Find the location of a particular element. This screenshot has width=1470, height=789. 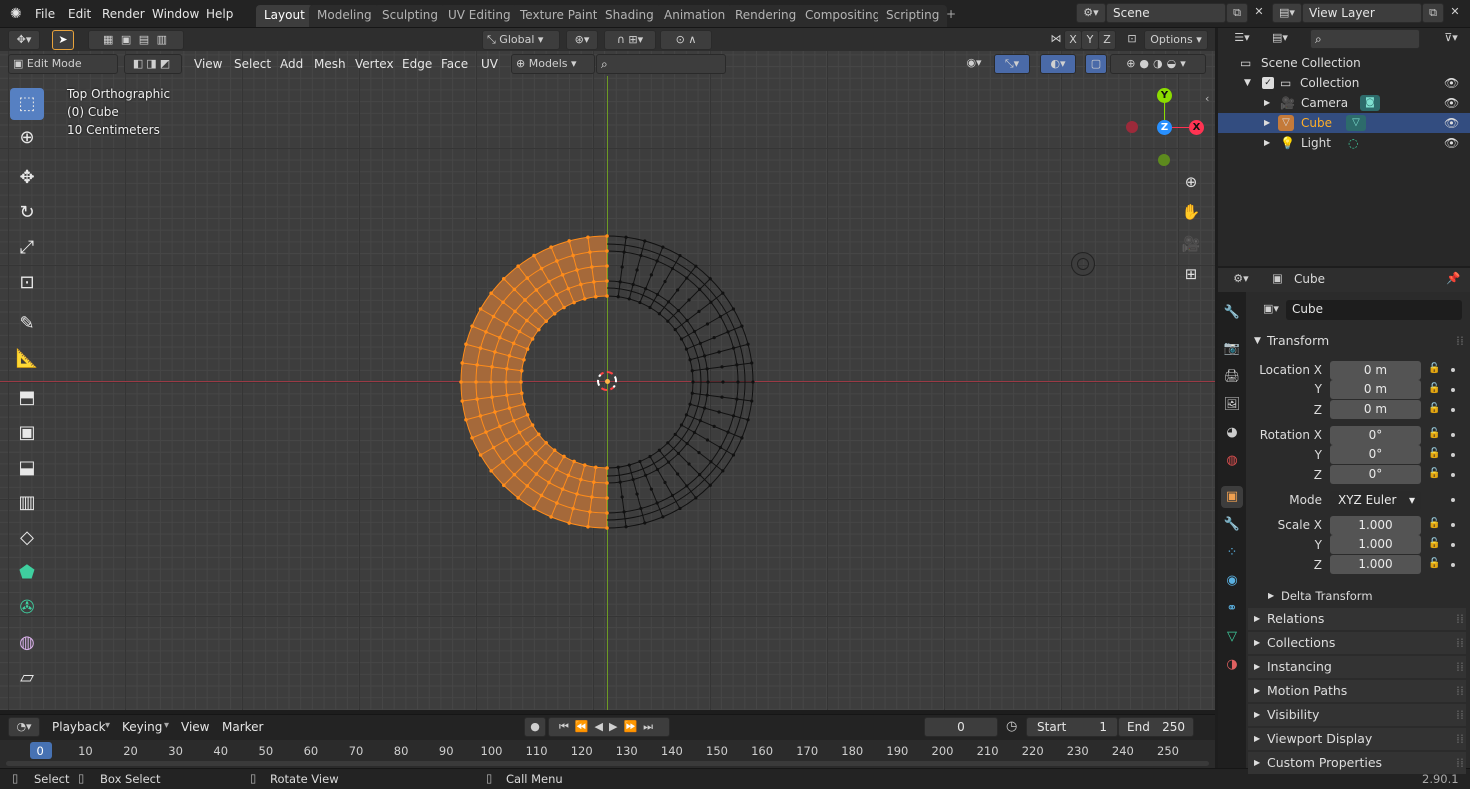

ortho-grid-icon: ⊞ is located at coordinates (1191, 274).